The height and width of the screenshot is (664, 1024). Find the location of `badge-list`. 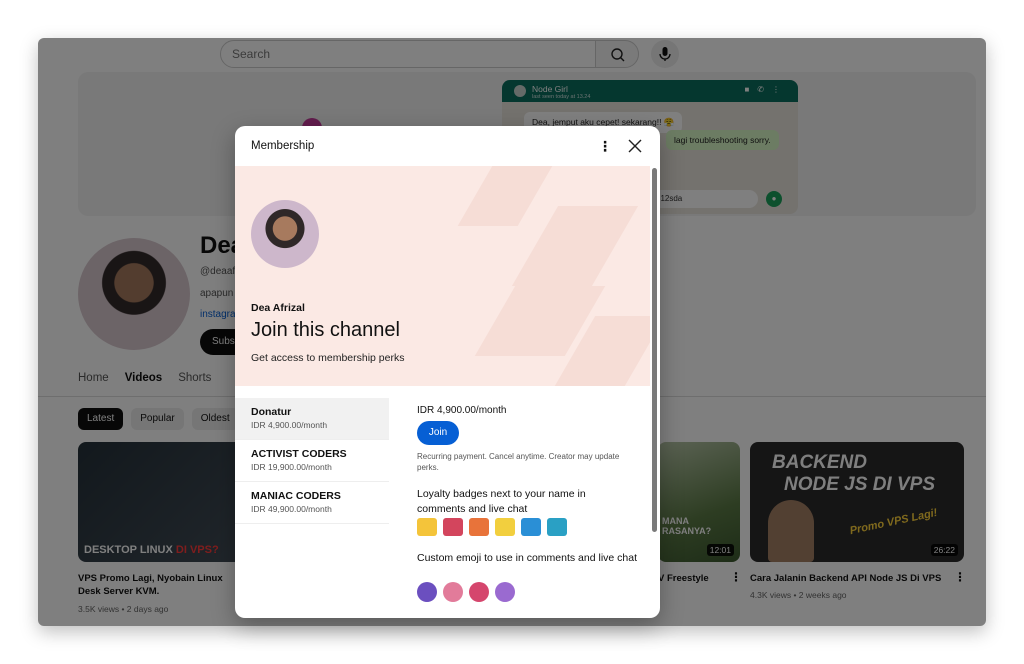

badge-list is located at coordinates (492, 527).